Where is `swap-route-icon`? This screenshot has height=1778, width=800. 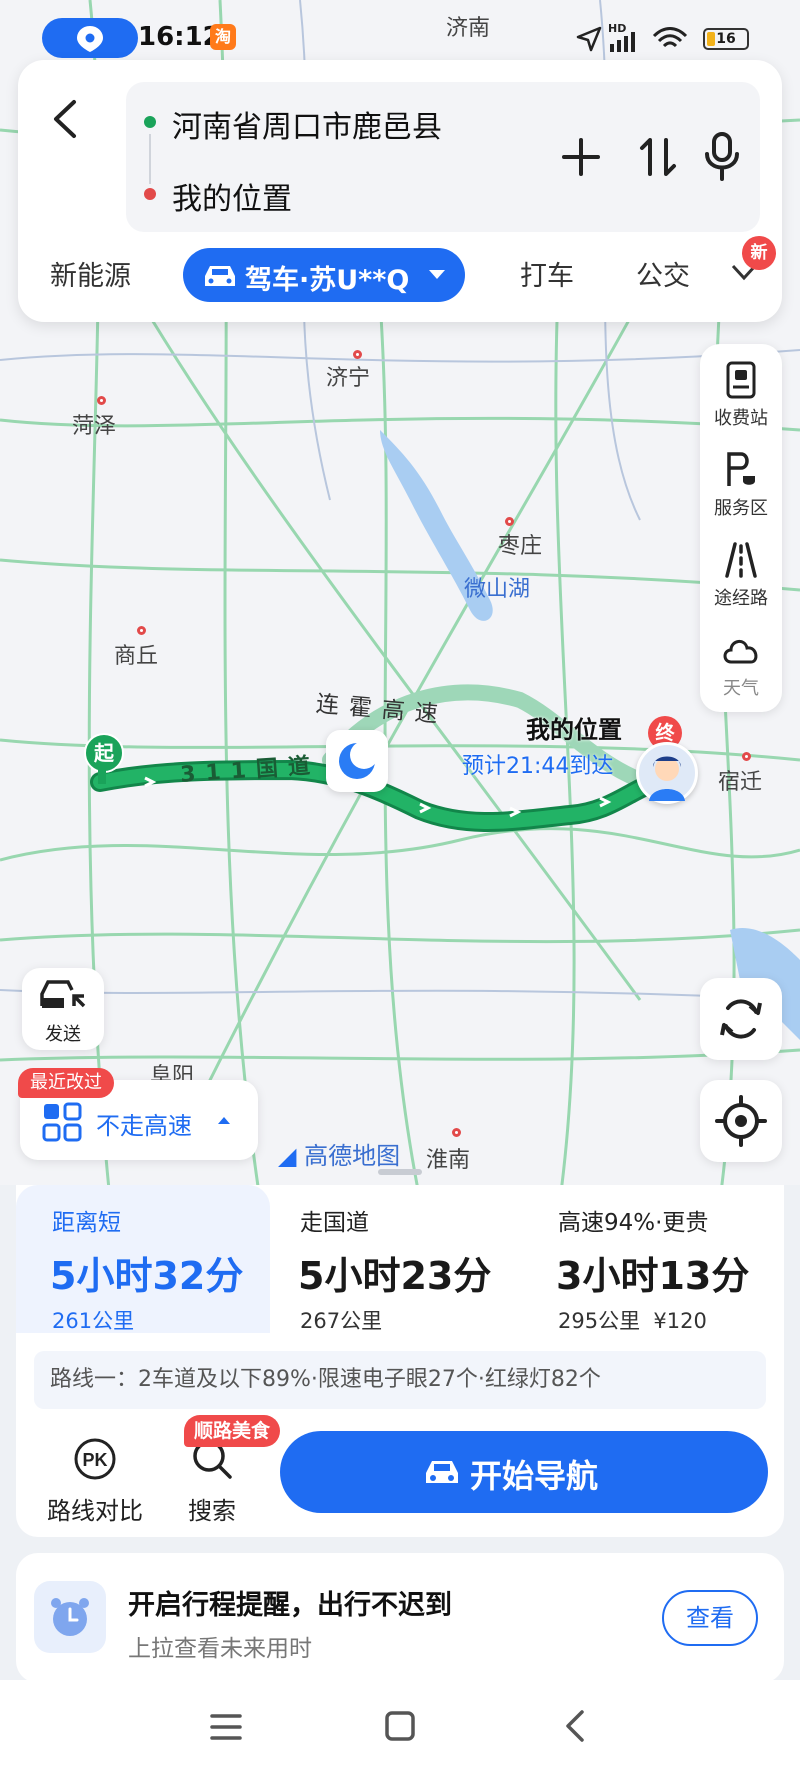 swap-route-icon is located at coordinates (658, 157).